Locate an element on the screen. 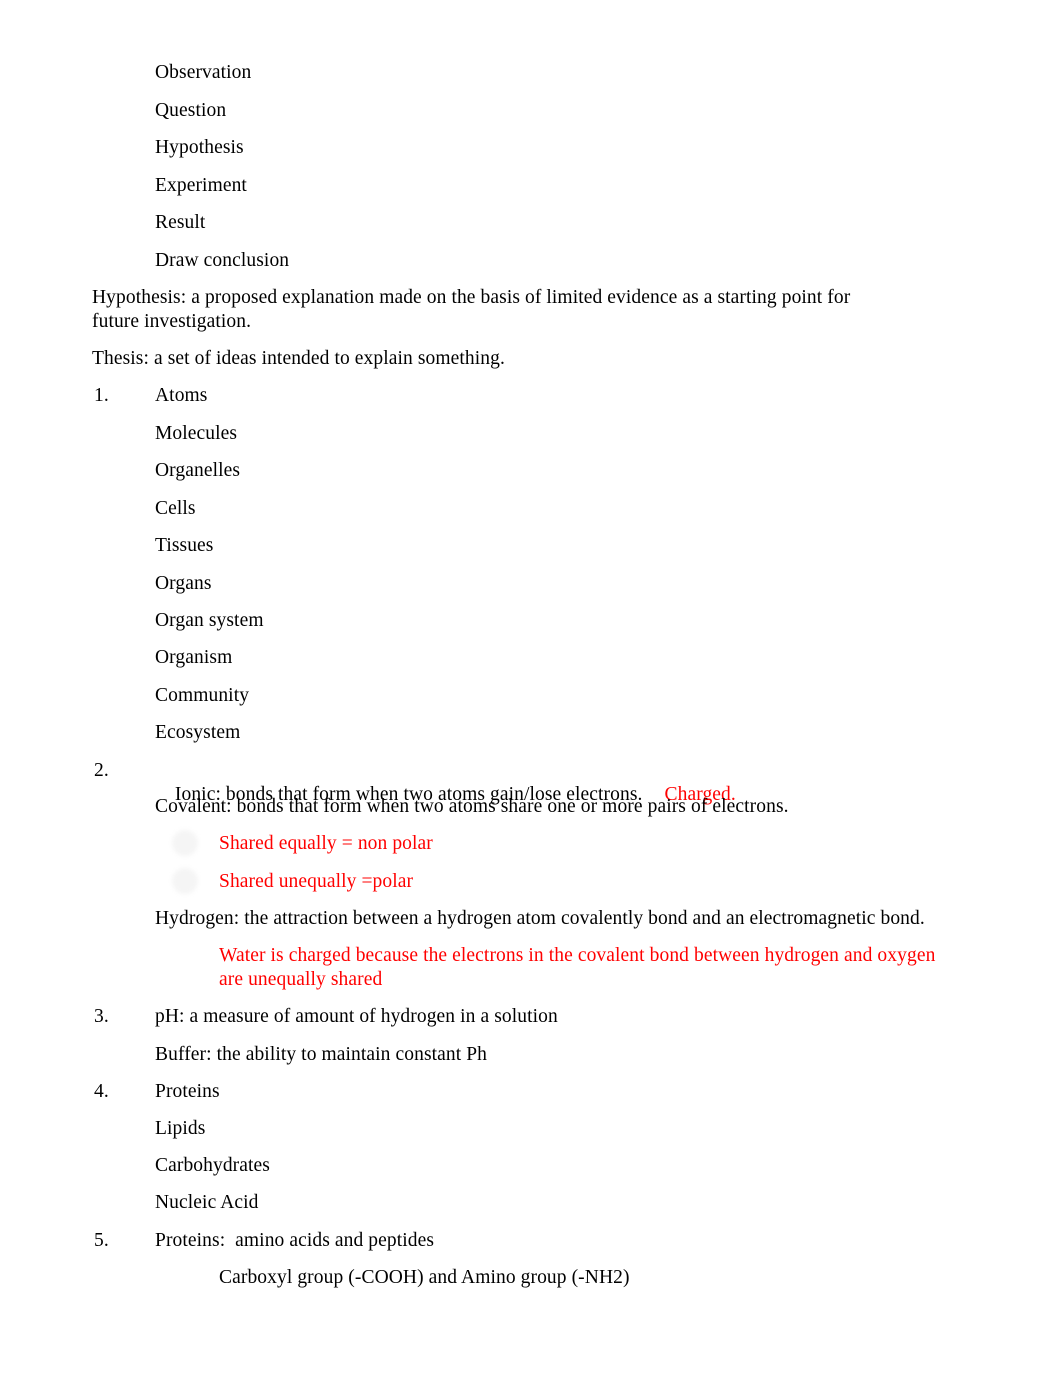 The width and height of the screenshot is (1062, 1377). scientific-method-step-experiment: Experiment is located at coordinates (201, 185).